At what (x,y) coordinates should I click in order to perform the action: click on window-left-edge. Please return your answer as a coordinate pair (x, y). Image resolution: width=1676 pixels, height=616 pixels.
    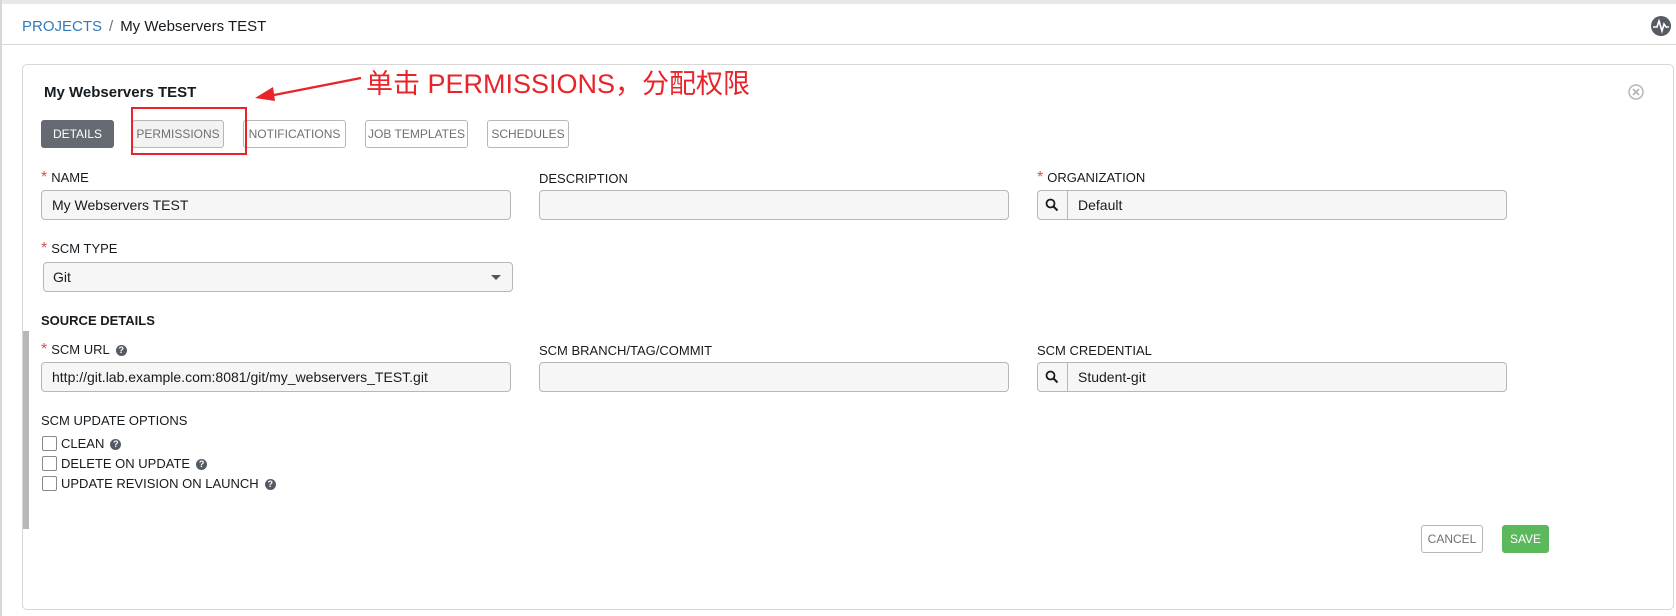
    Looking at the image, I should click on (1, 308).